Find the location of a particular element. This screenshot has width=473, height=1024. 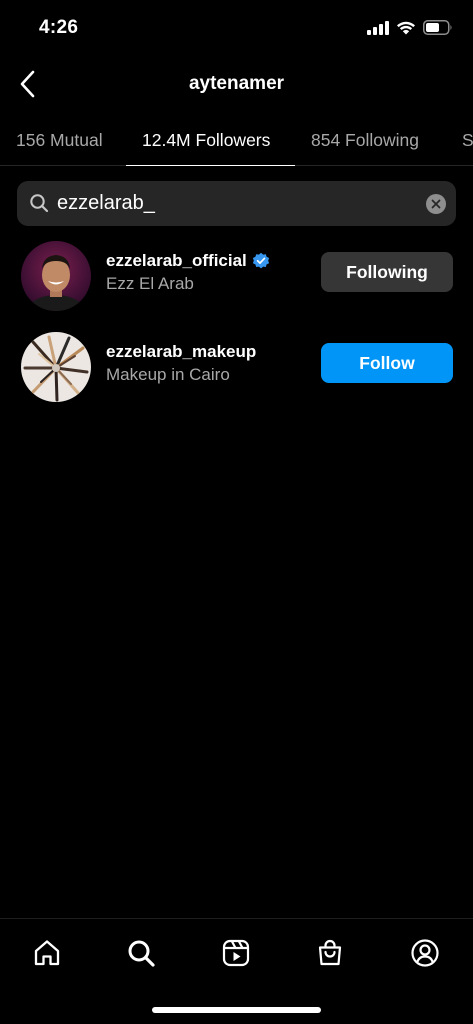

verified-badge-icon is located at coordinates (260, 260).